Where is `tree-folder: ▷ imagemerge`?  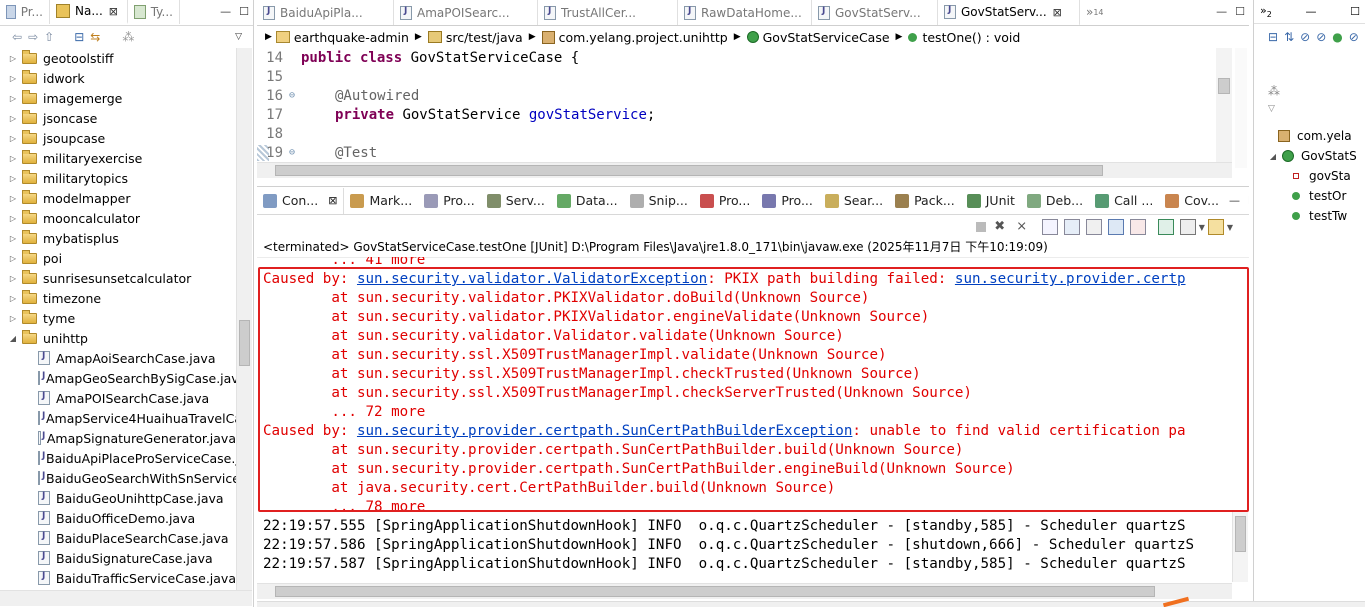 tree-folder: ▷ imagemerge is located at coordinates (118, 98).